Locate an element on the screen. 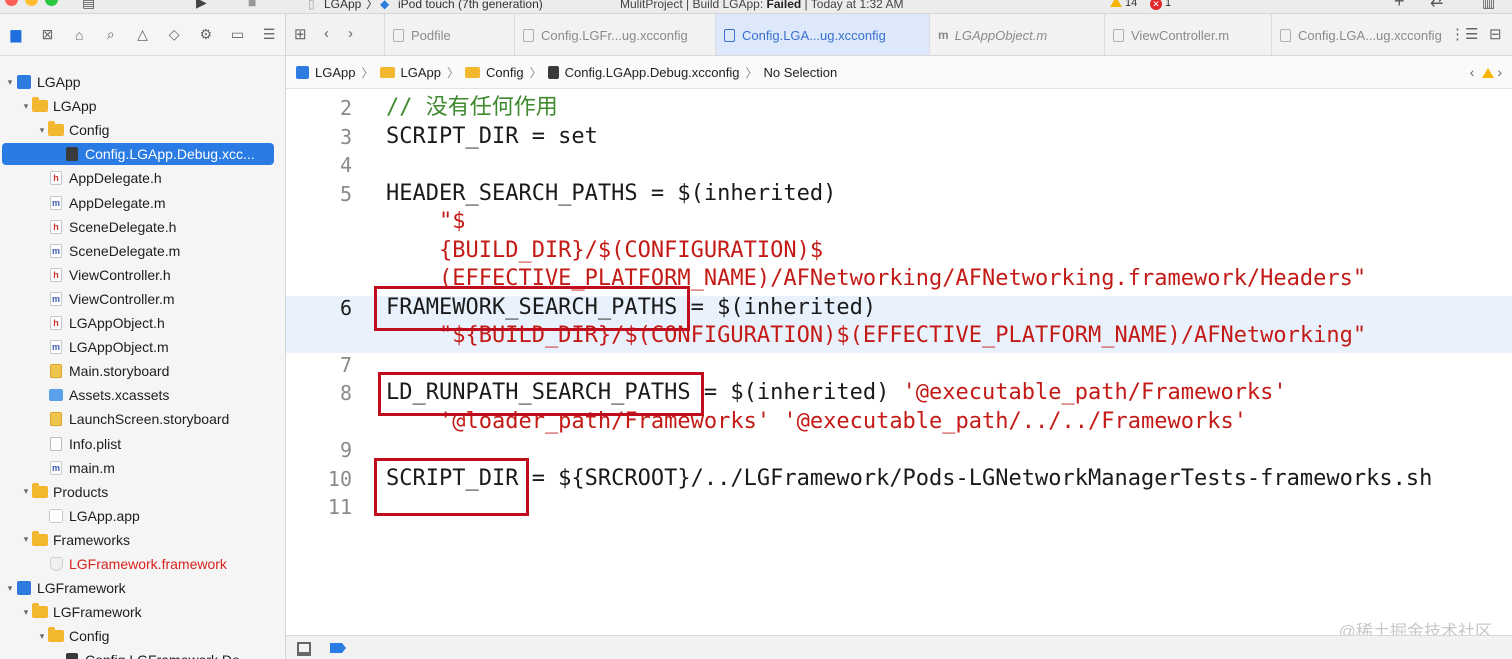  code-line: "$ is located at coordinates (426, 222).